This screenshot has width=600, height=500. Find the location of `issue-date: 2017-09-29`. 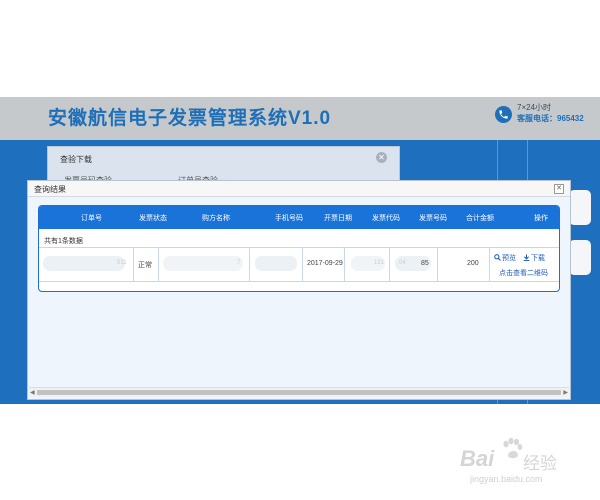

issue-date: 2017-09-29 is located at coordinates (325, 263).